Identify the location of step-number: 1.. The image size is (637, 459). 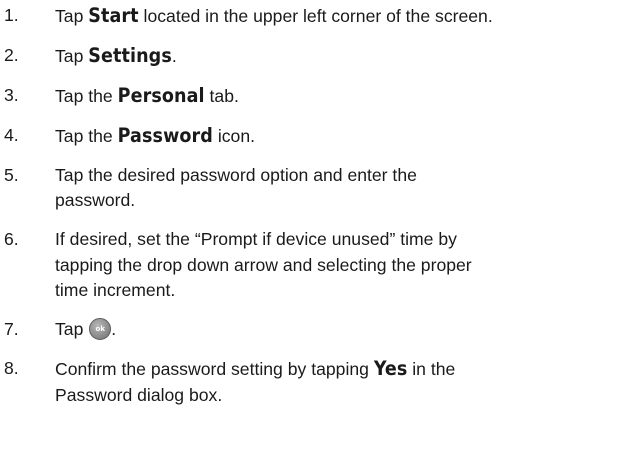
(11, 15).